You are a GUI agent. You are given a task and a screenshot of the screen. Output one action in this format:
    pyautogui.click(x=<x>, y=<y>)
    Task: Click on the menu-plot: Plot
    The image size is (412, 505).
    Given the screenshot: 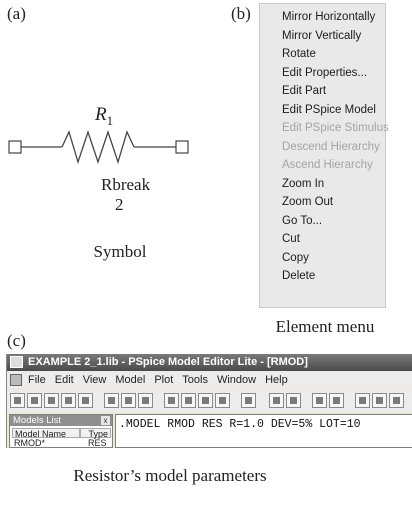 What is the action you would take?
    pyautogui.click(x=163, y=380)
    